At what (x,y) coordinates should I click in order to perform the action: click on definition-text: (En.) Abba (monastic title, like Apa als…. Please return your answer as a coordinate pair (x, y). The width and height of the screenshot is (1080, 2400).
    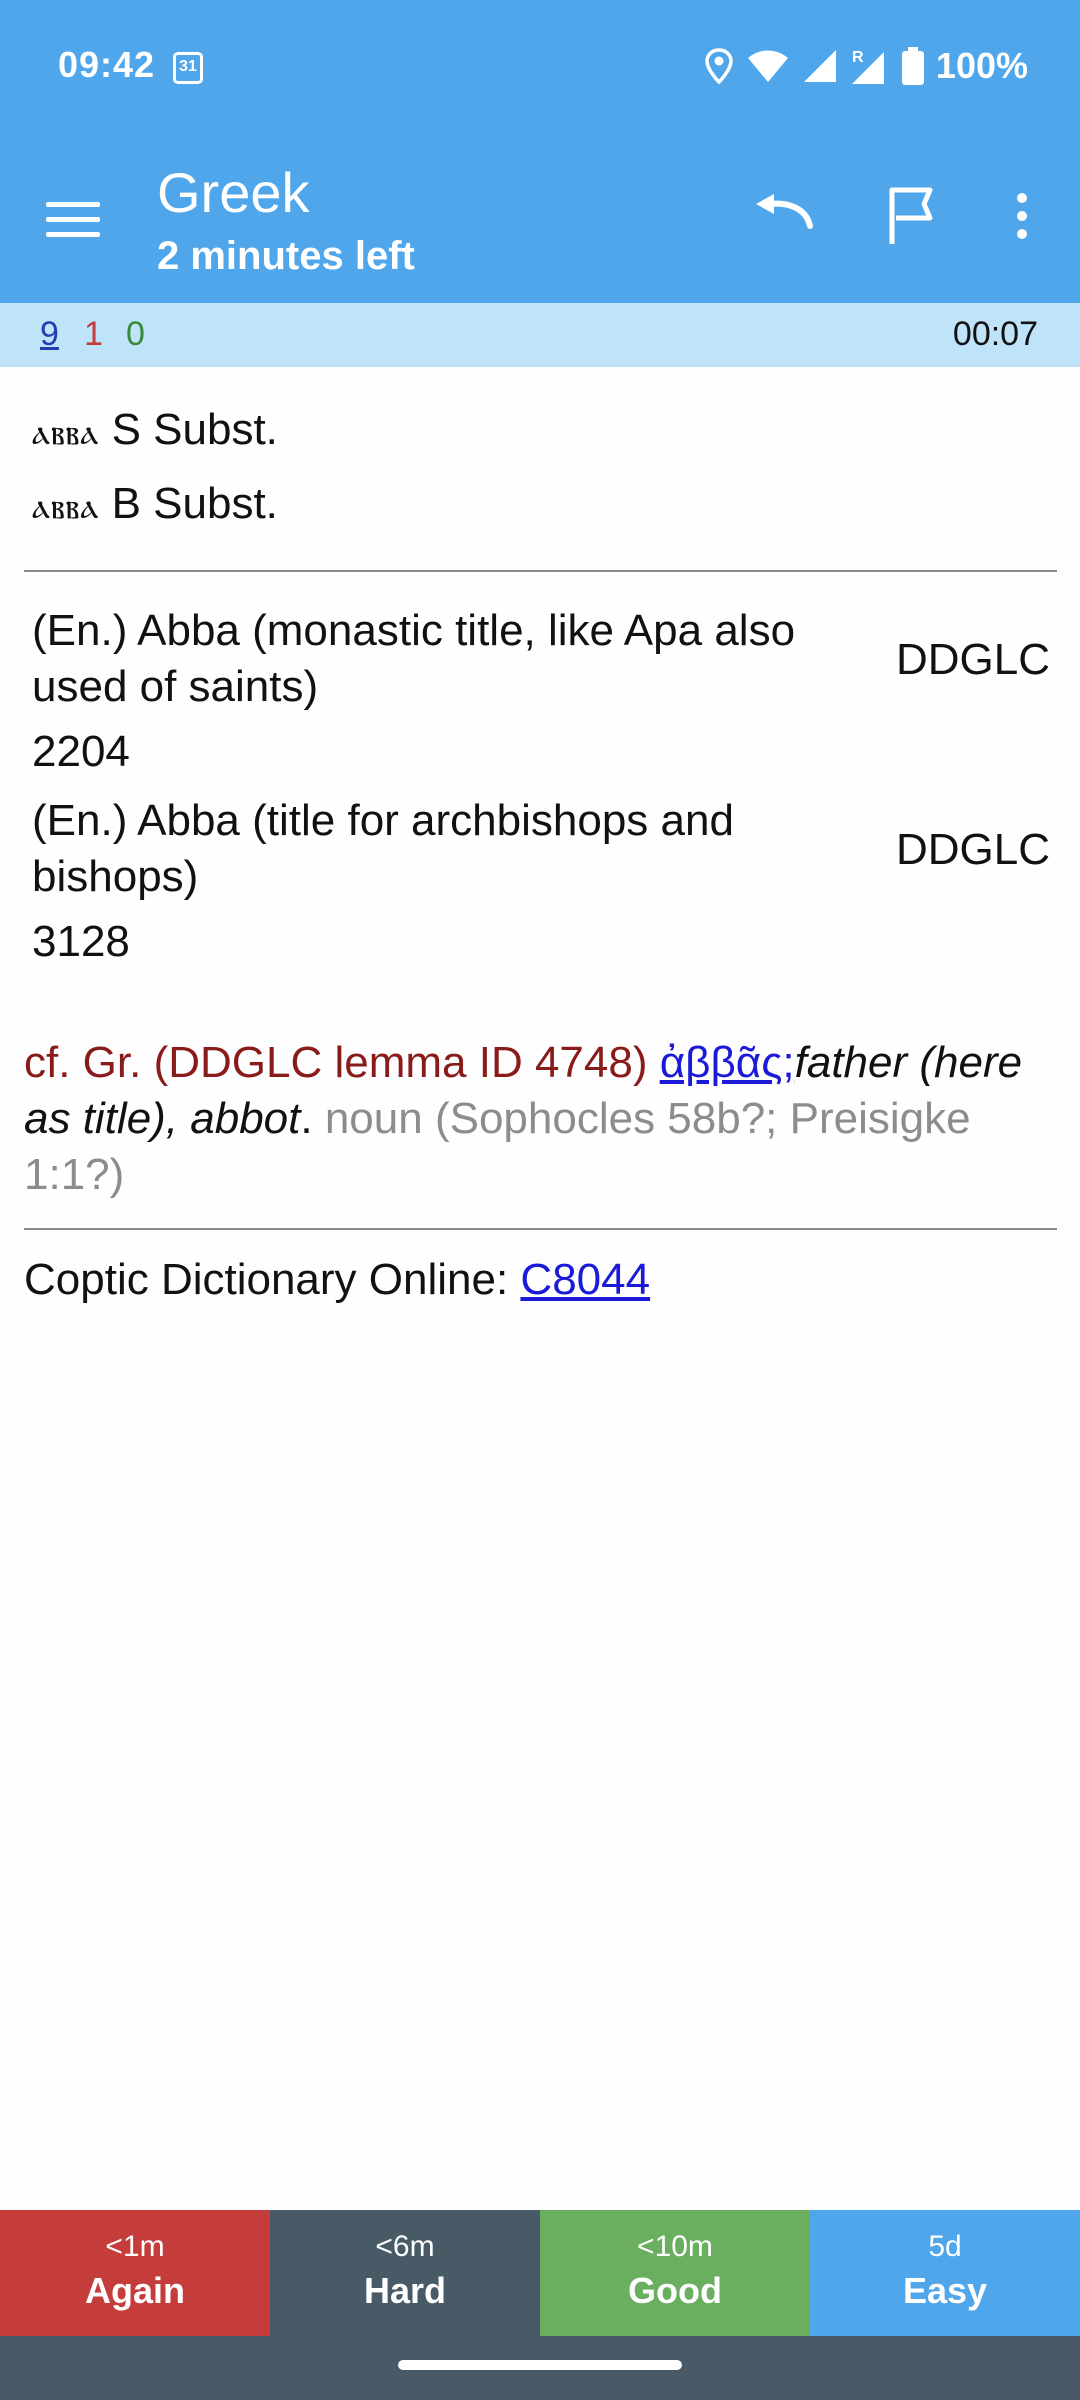
    Looking at the image, I should click on (414, 658).